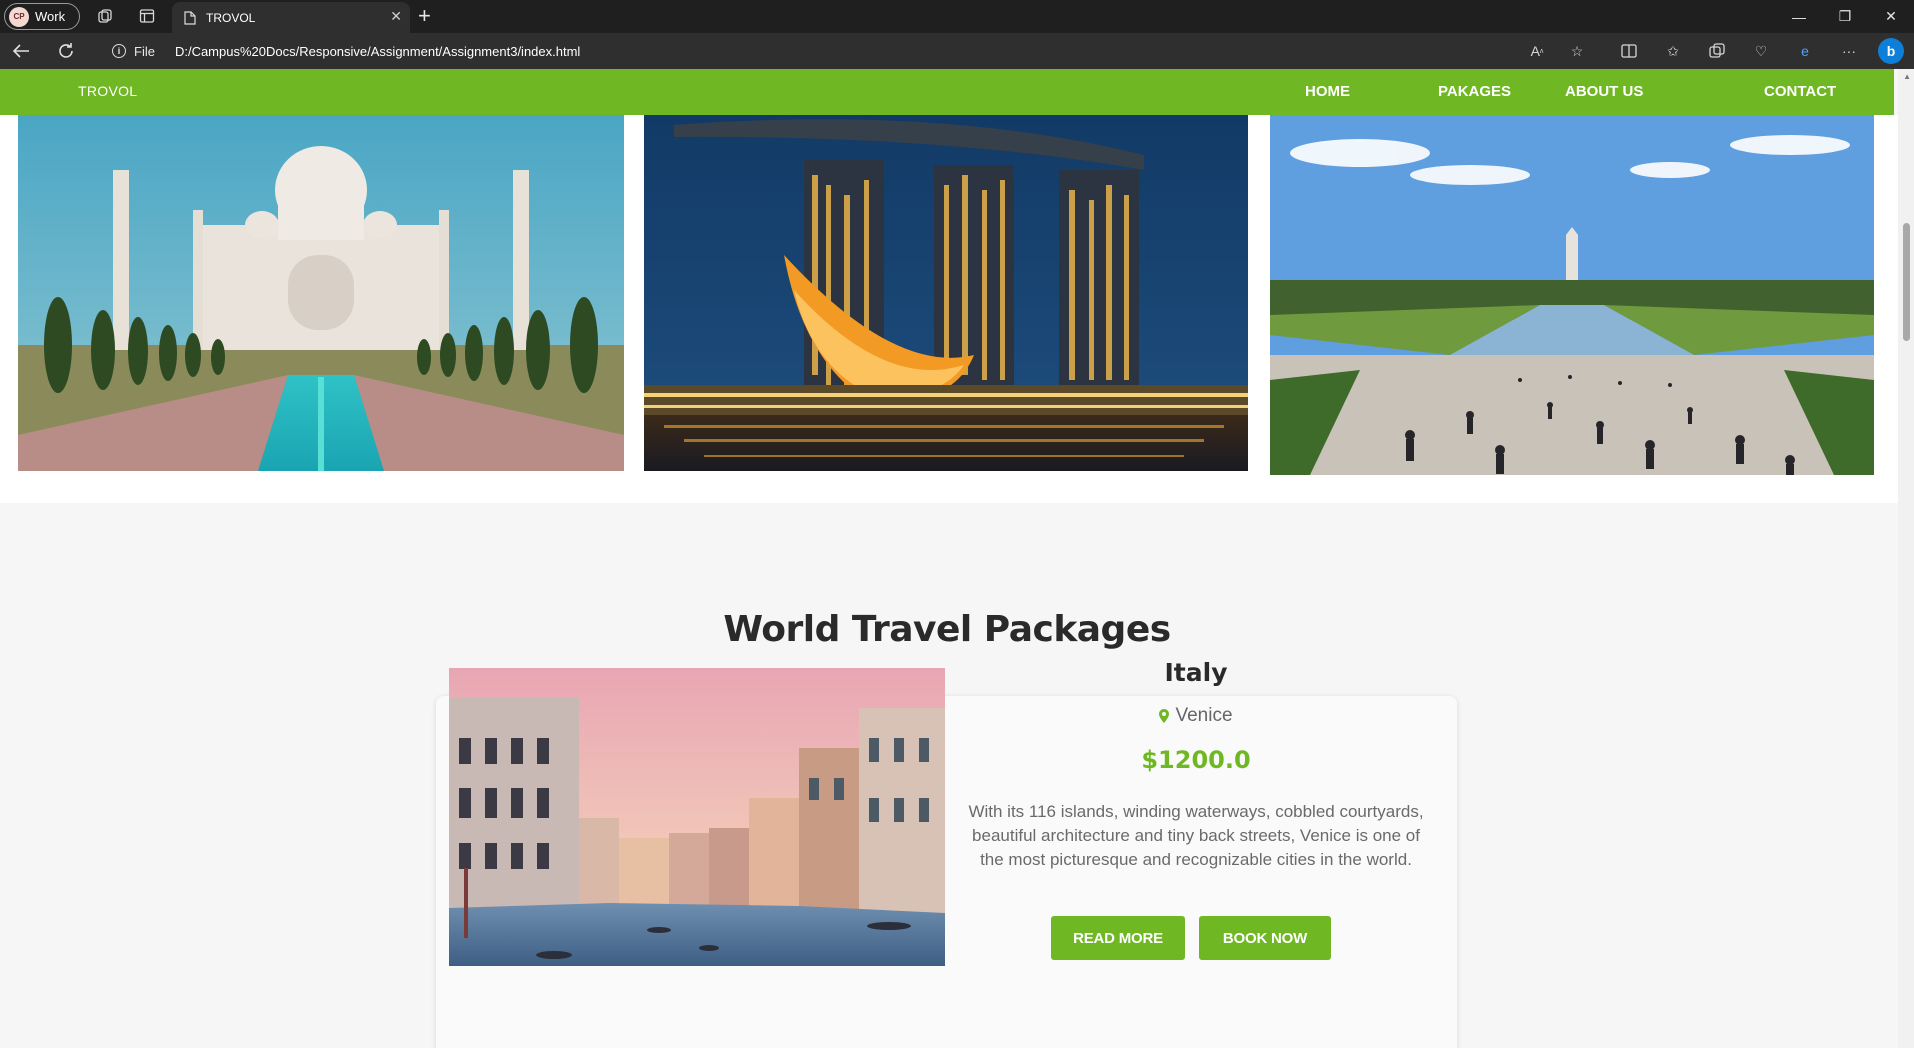  What do you see at coordinates (50, 16) in the screenshot?
I see `profile-name: Work` at bounding box center [50, 16].